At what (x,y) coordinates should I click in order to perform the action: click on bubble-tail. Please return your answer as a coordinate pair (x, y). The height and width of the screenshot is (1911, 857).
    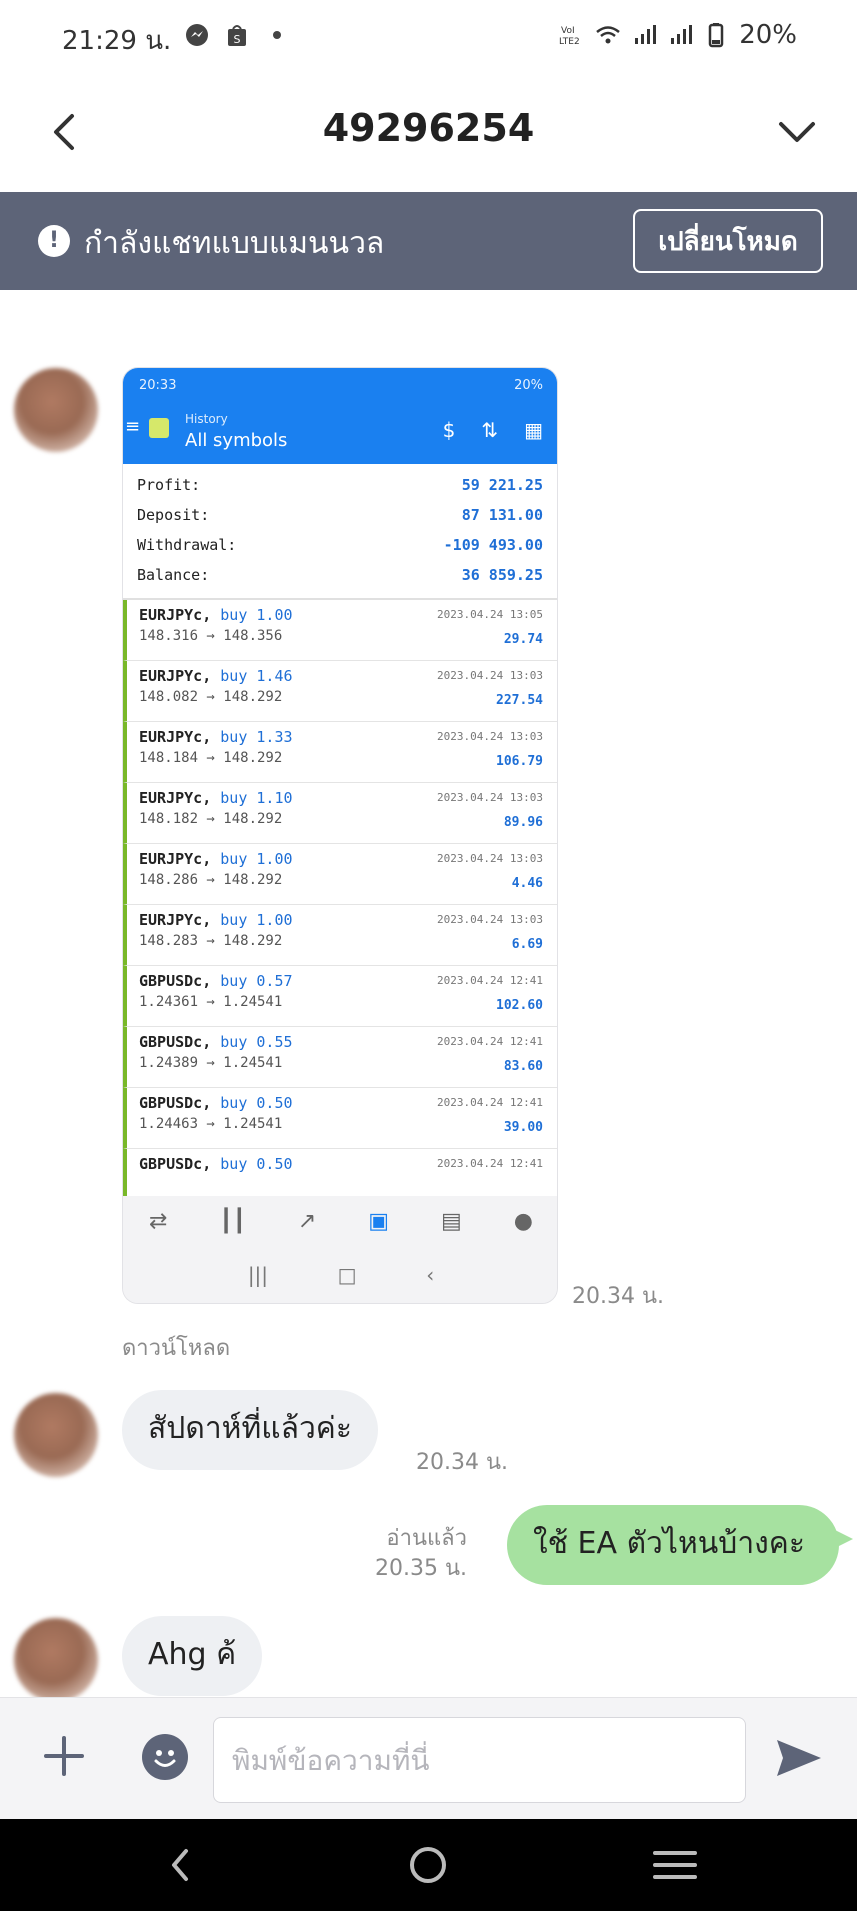
    Looking at the image, I should click on (844, 1539).